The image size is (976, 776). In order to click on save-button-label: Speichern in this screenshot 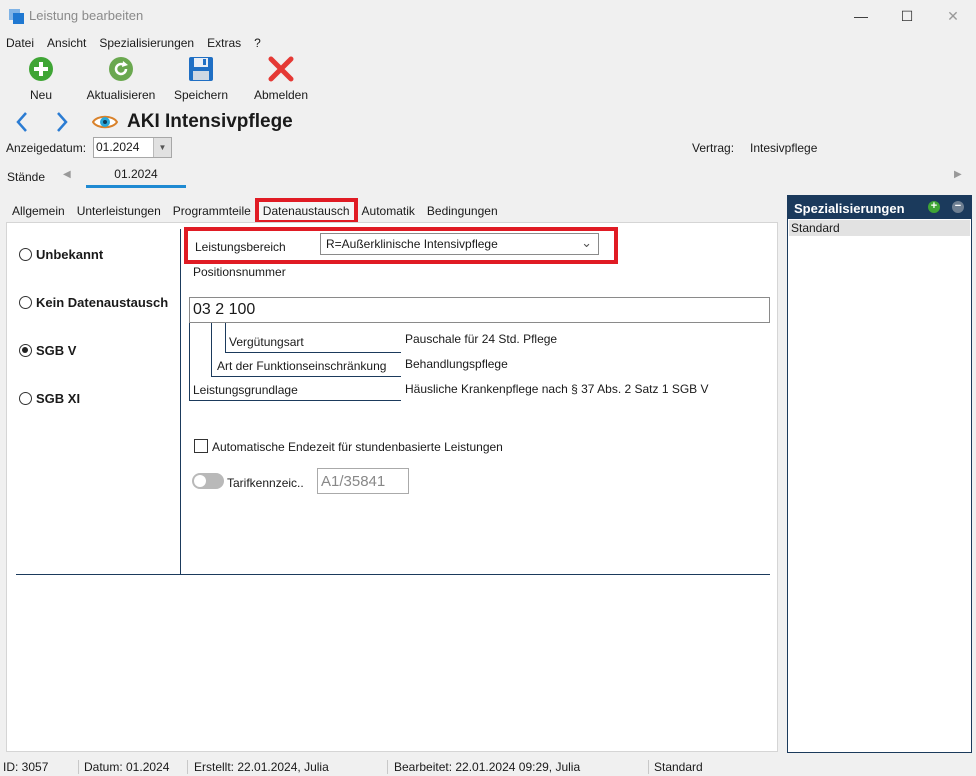, I will do `click(201, 95)`.